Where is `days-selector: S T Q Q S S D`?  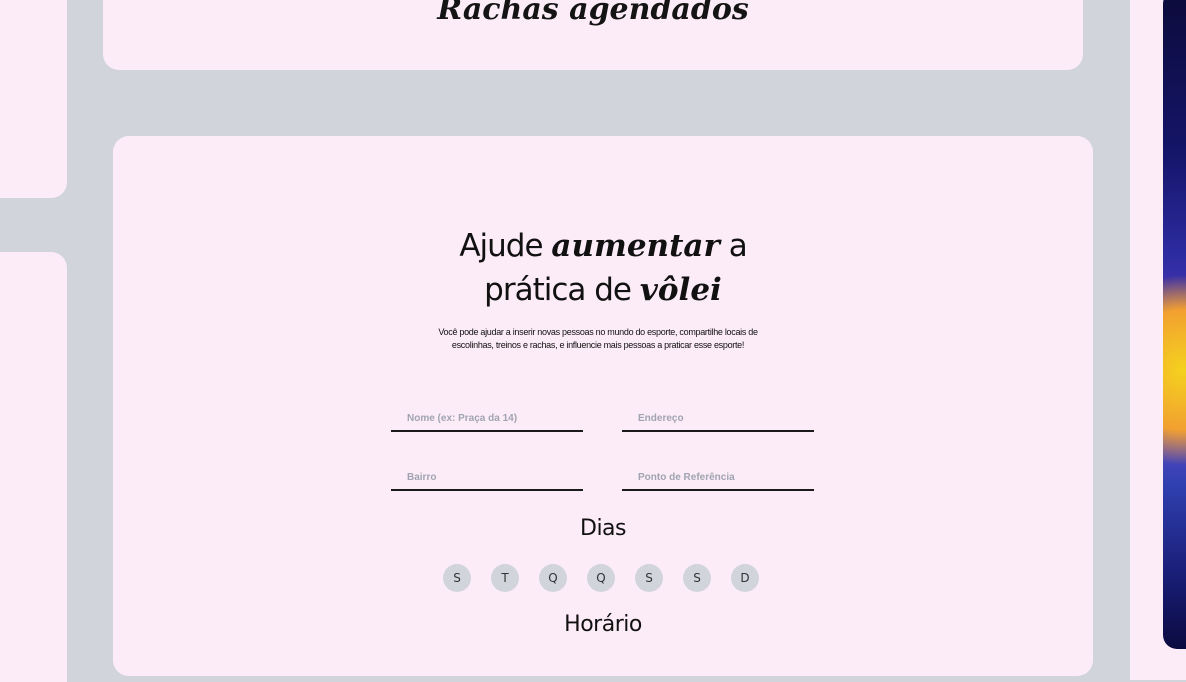 days-selector: S T Q Q S S D is located at coordinates (608, 578).